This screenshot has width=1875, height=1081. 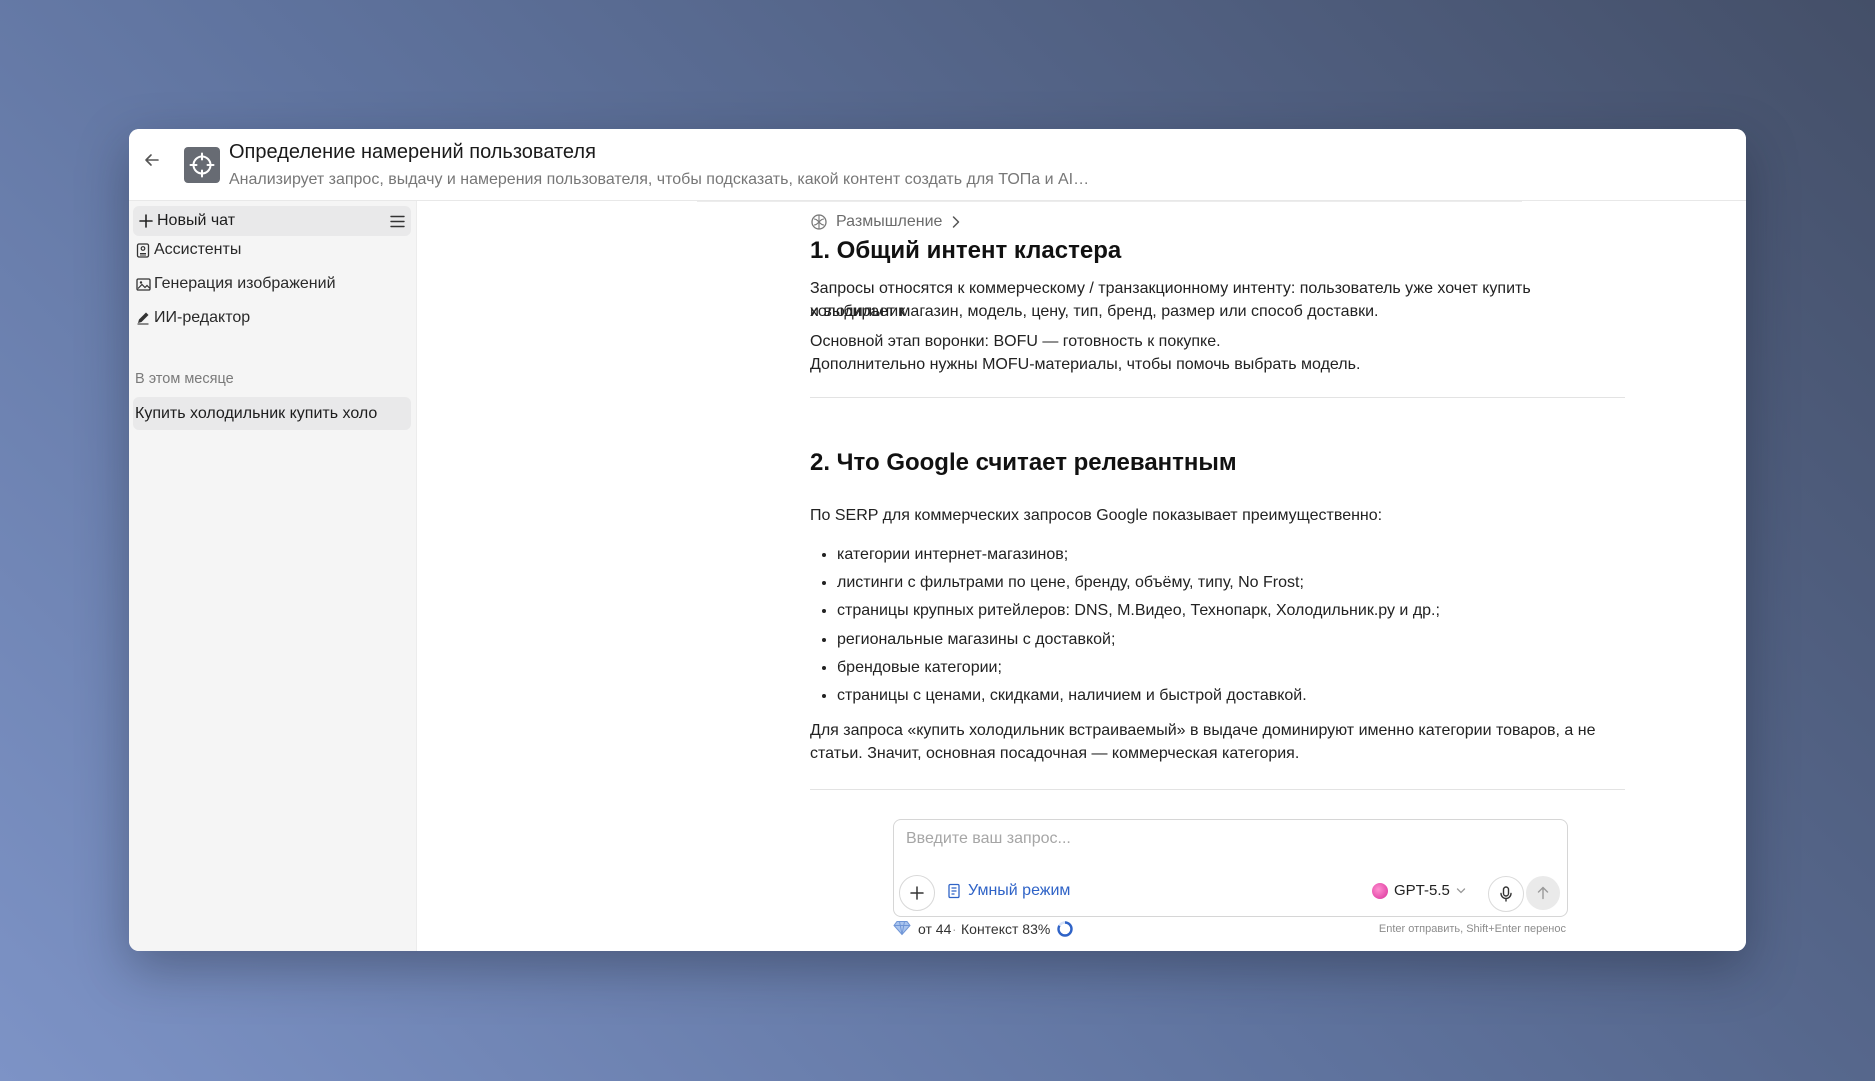 I want to click on microphone-icon, so click(x=1506, y=894).